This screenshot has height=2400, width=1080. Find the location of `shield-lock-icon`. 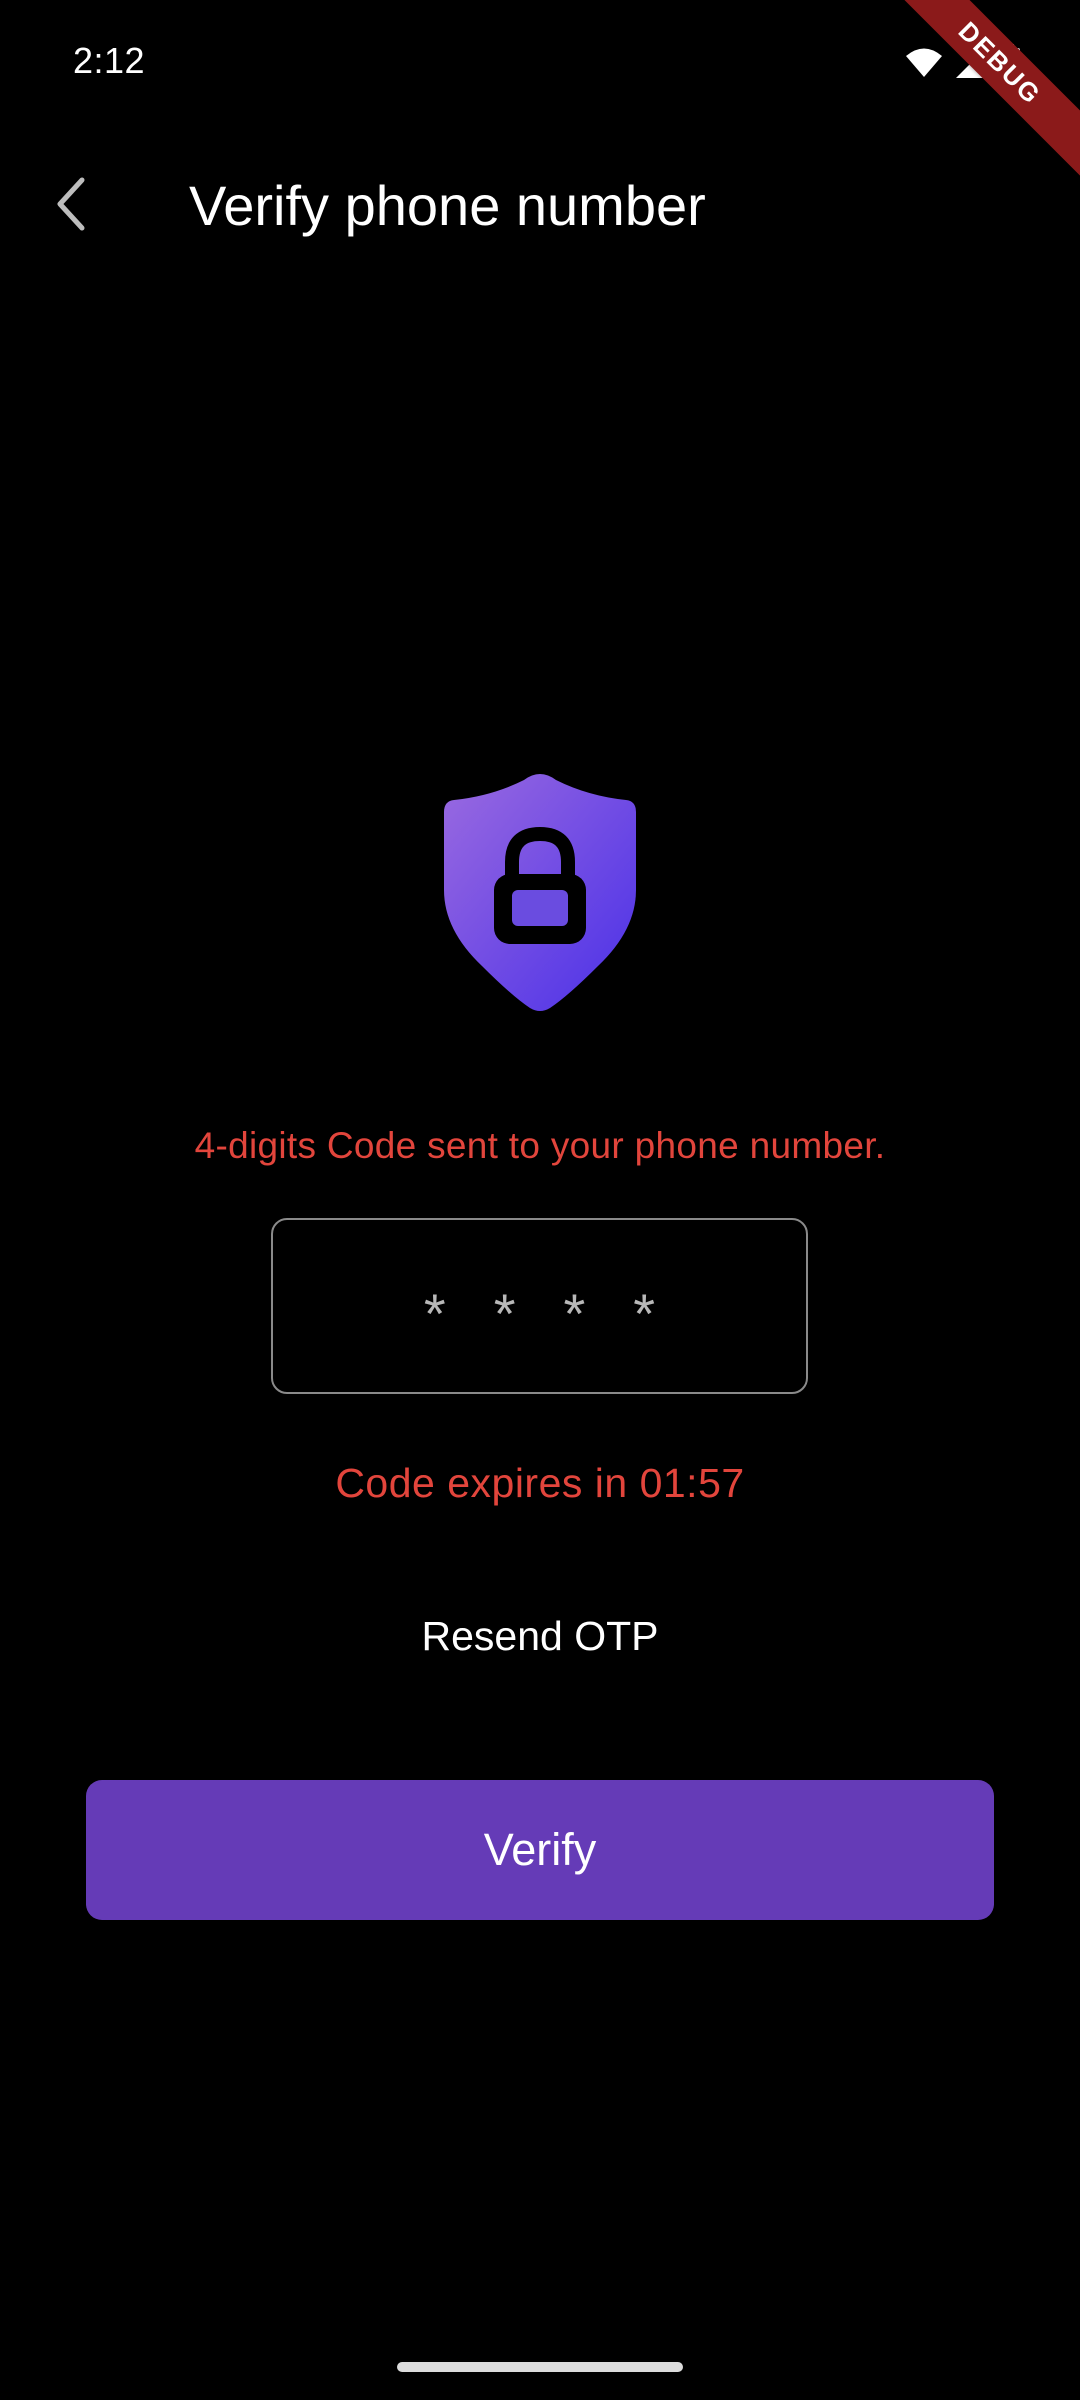

shield-lock-icon is located at coordinates (540, 893).